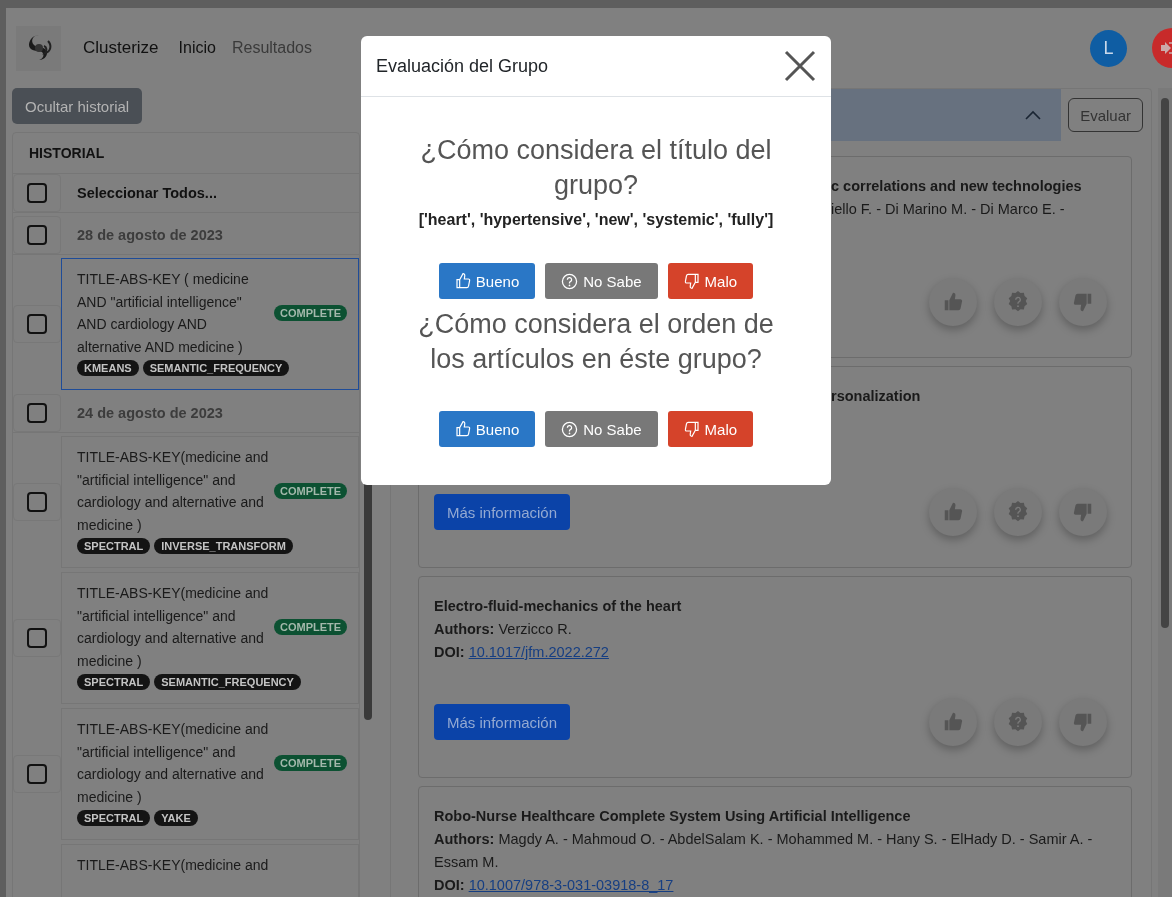 The height and width of the screenshot is (897, 1172). Describe the element at coordinates (108, 368) in the screenshot. I see `algorithm-tag: KMEANS` at that location.